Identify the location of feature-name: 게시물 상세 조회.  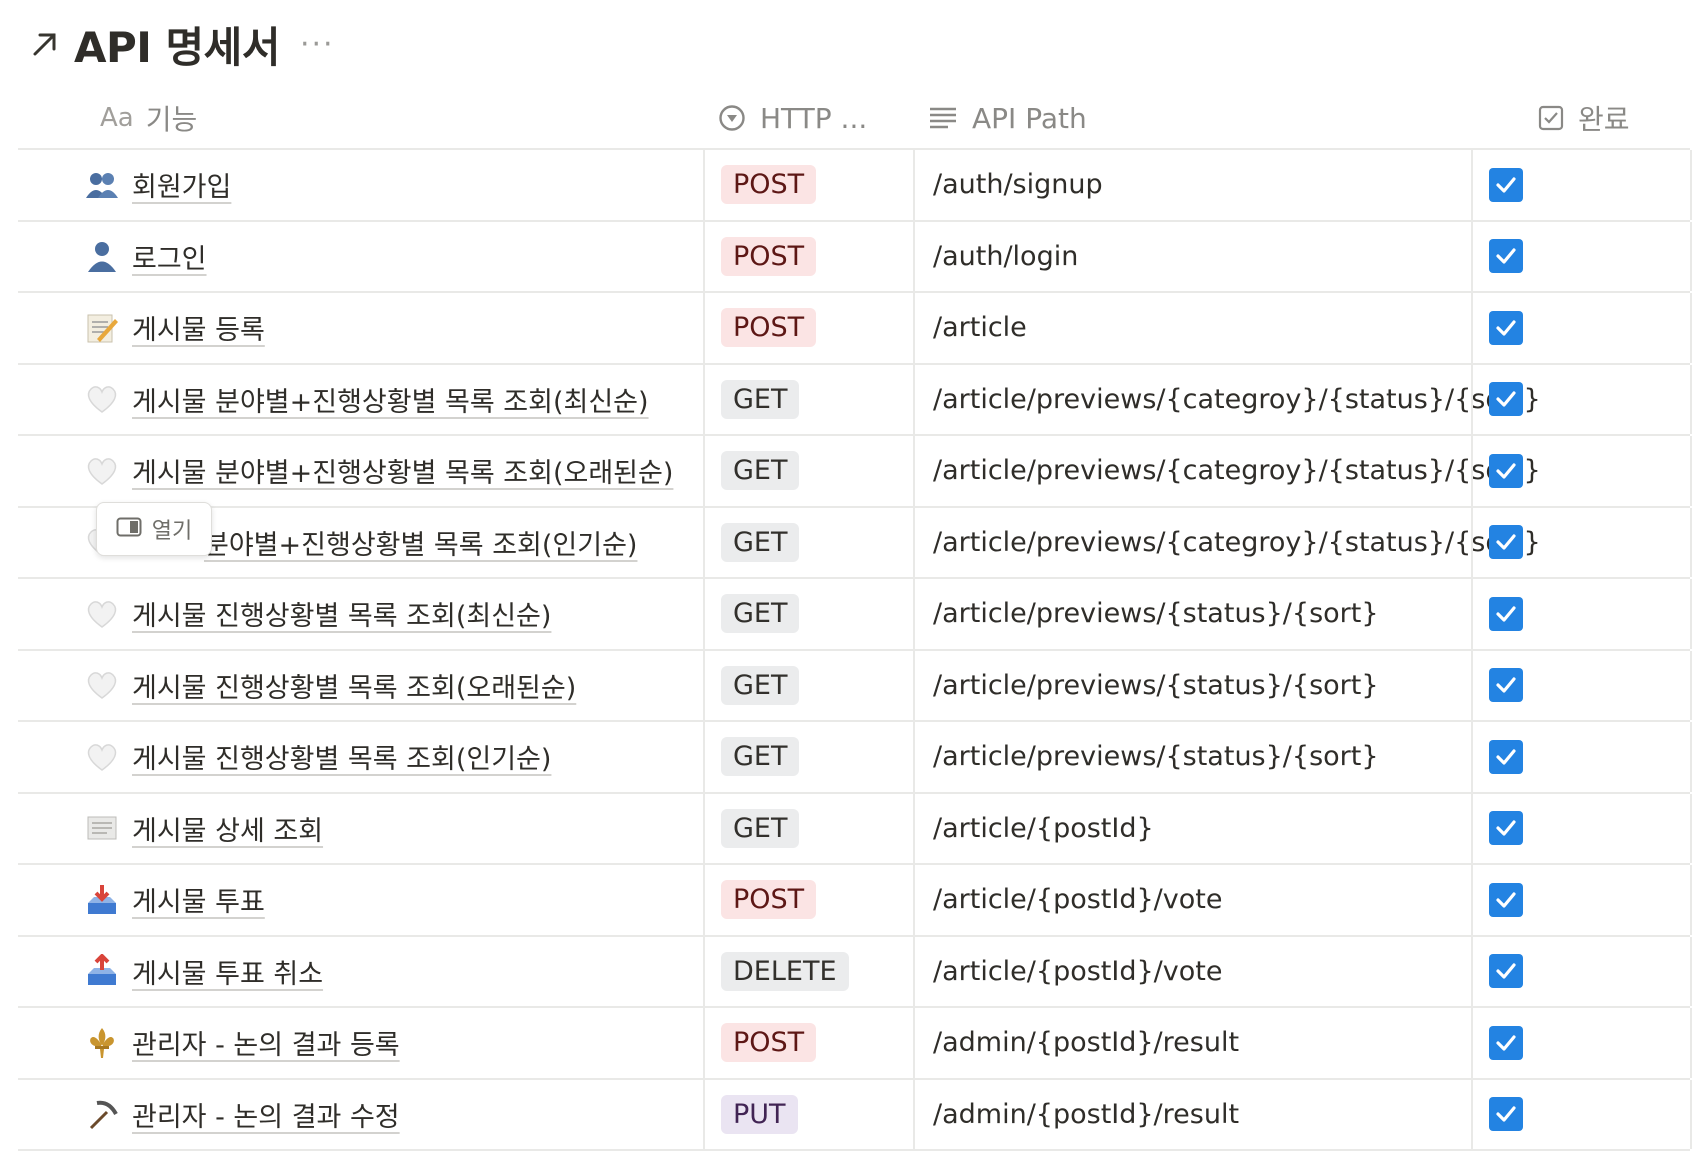
(227, 828).